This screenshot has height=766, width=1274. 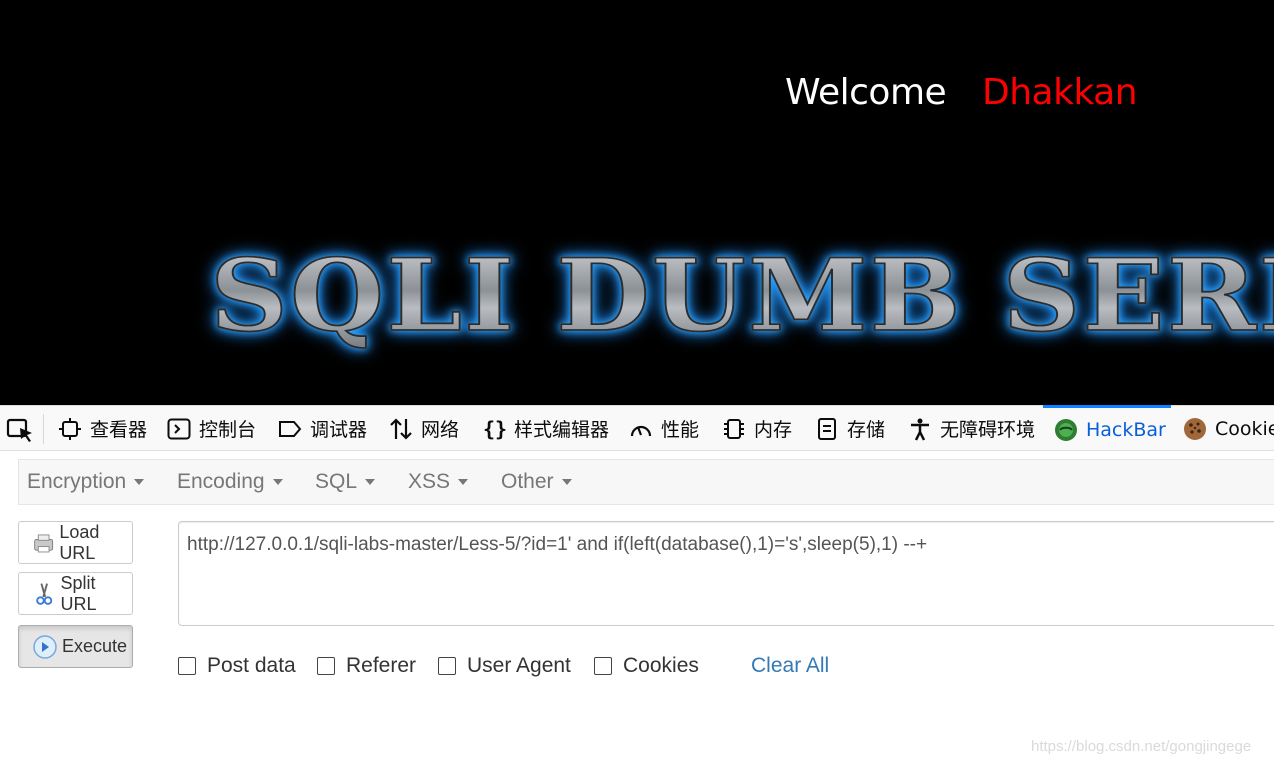 I want to click on tab-performance: 性能, so click(x=664, y=428).